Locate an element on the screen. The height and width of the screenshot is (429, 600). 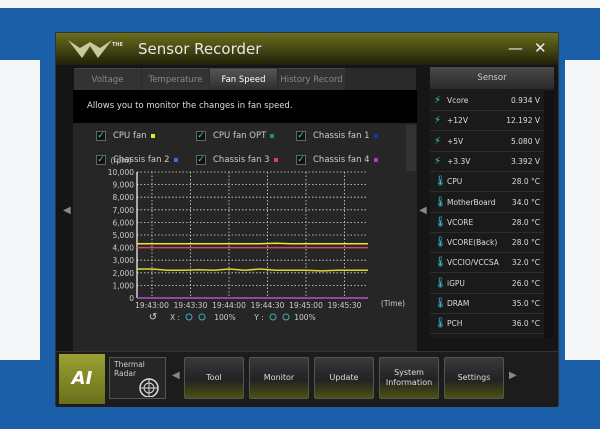
title-bar: THE Sensor Recorder — ✕ is located at coordinates (307, 49).